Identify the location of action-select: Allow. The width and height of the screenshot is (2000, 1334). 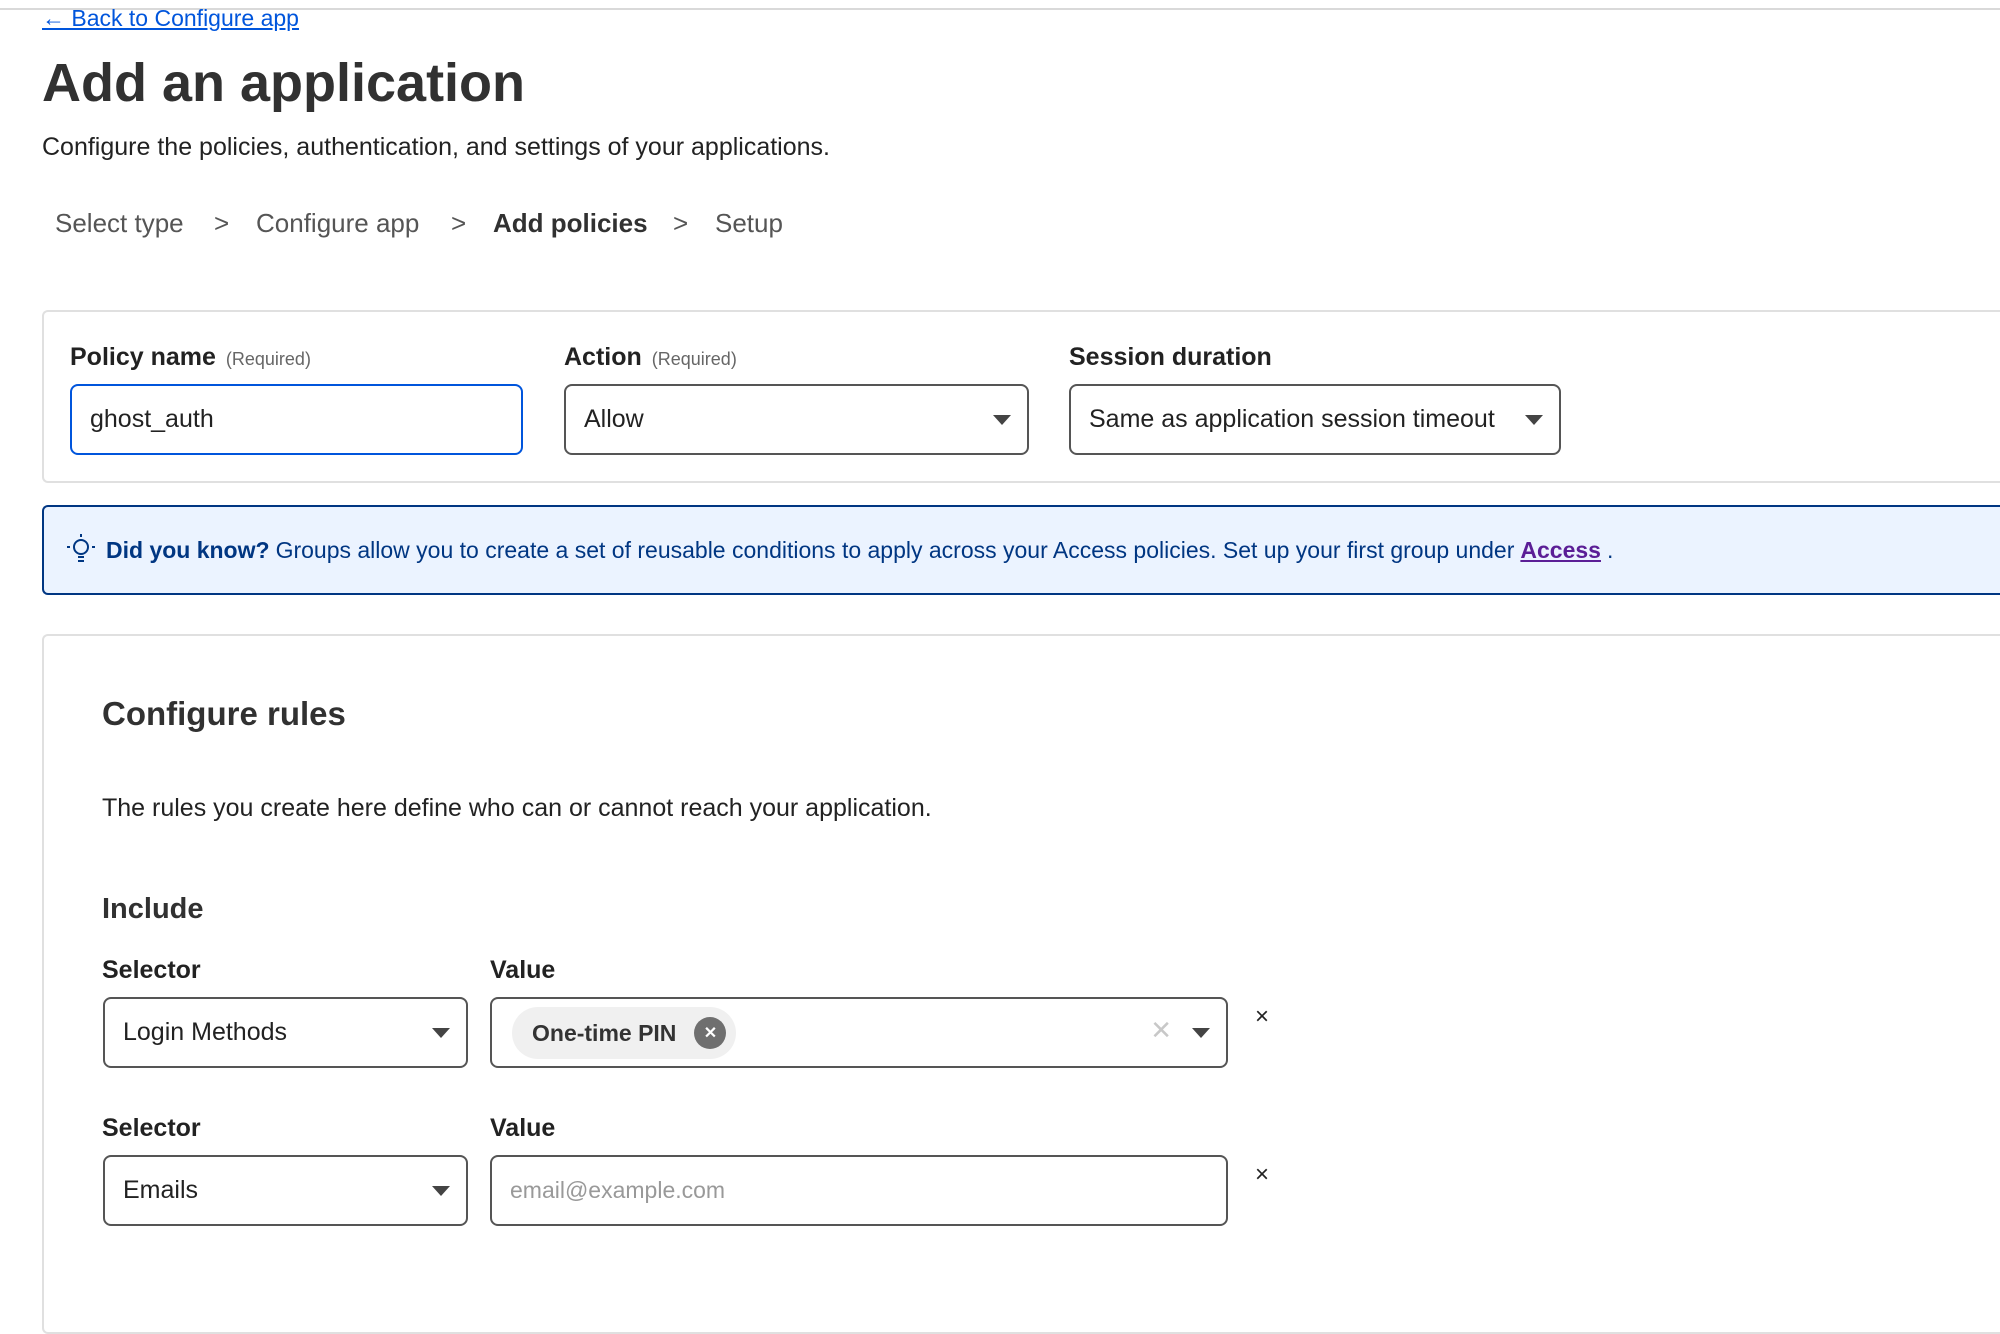
(796, 419).